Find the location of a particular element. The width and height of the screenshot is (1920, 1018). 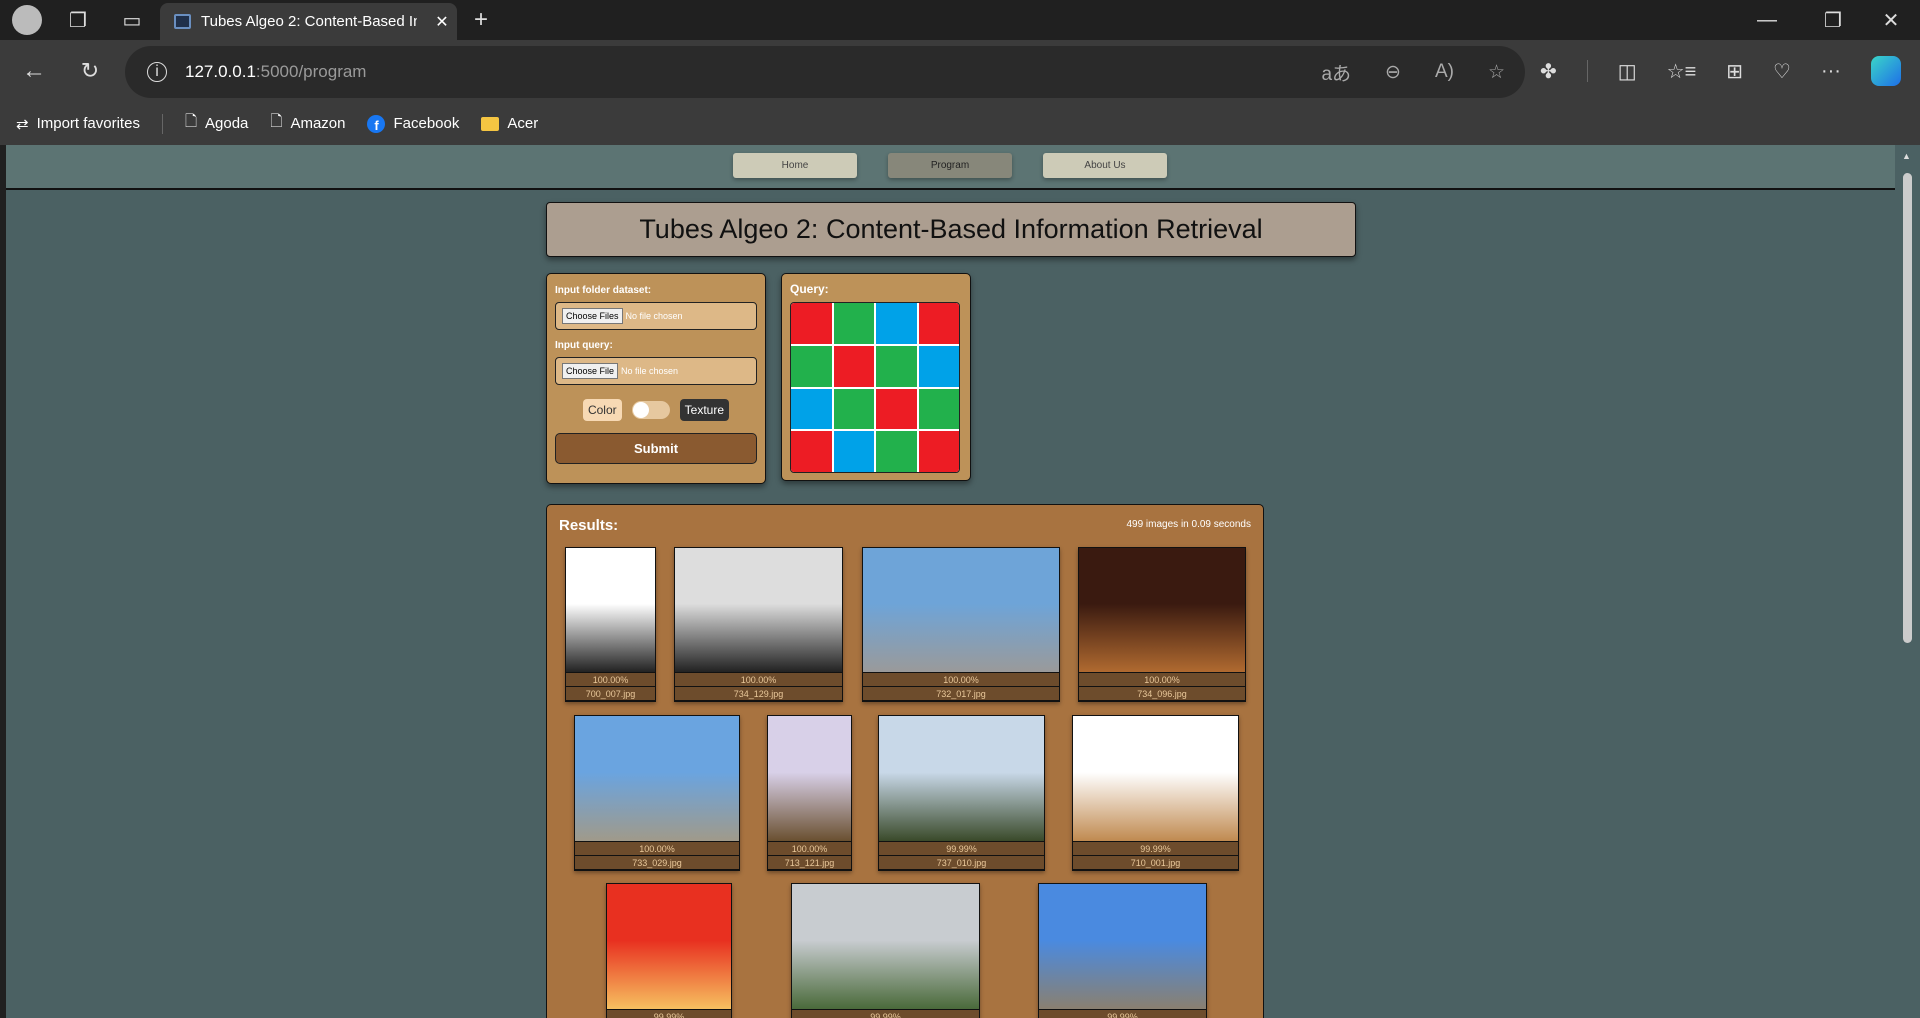

results-label: Results: is located at coordinates (589, 525).